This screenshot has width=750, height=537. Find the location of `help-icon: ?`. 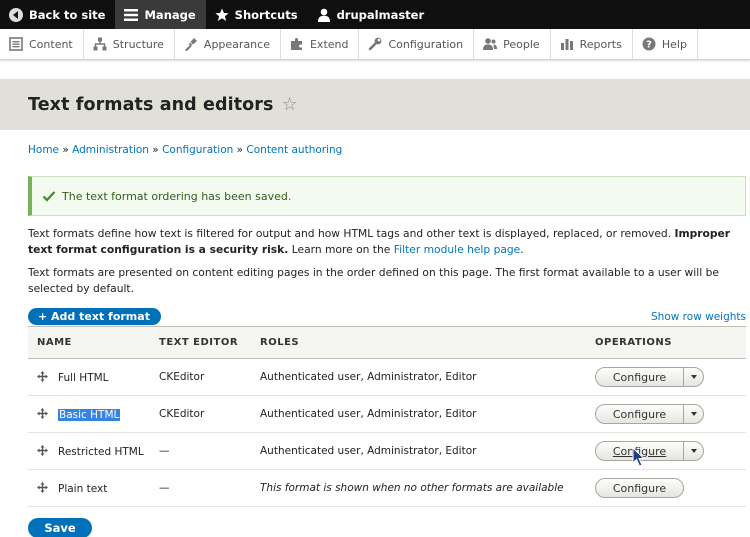

help-icon: ? is located at coordinates (649, 44).